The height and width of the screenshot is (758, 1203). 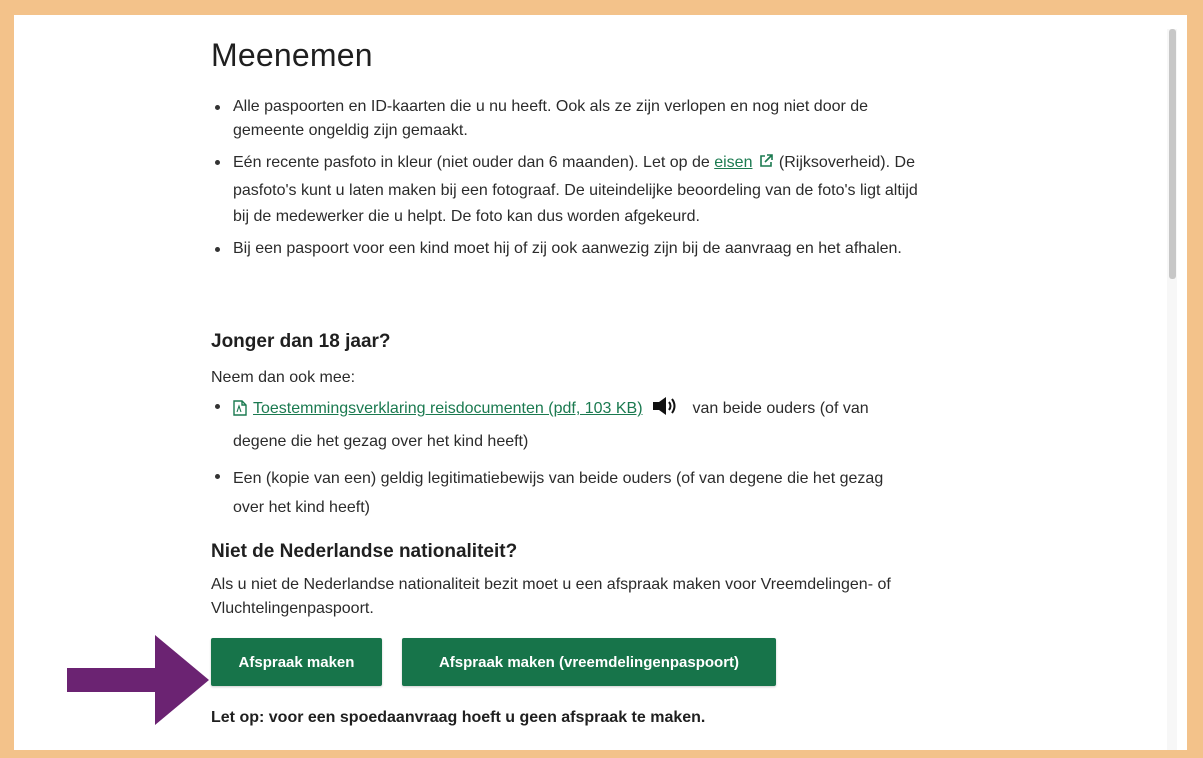 What do you see at coordinates (1172, 389) in the screenshot?
I see `scrollbar` at bounding box center [1172, 389].